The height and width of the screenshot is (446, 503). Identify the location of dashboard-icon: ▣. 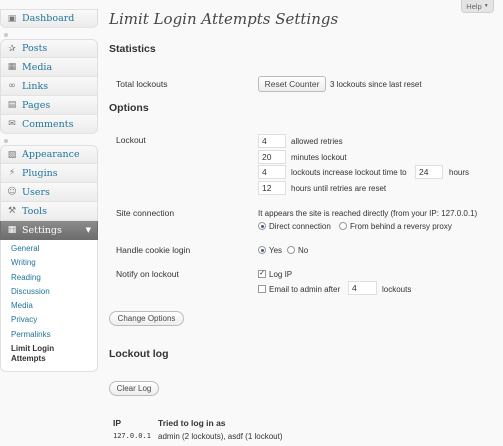
(12, 18).